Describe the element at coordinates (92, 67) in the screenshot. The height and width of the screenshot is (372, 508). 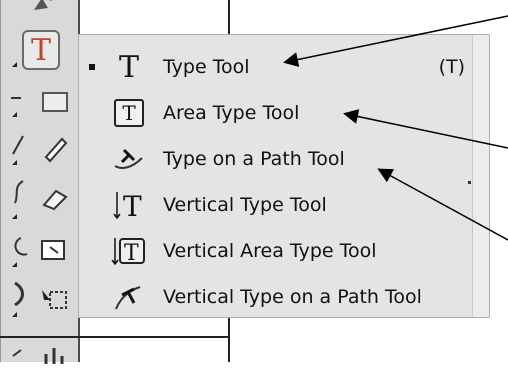
I see `selected-bullet-icon` at that location.